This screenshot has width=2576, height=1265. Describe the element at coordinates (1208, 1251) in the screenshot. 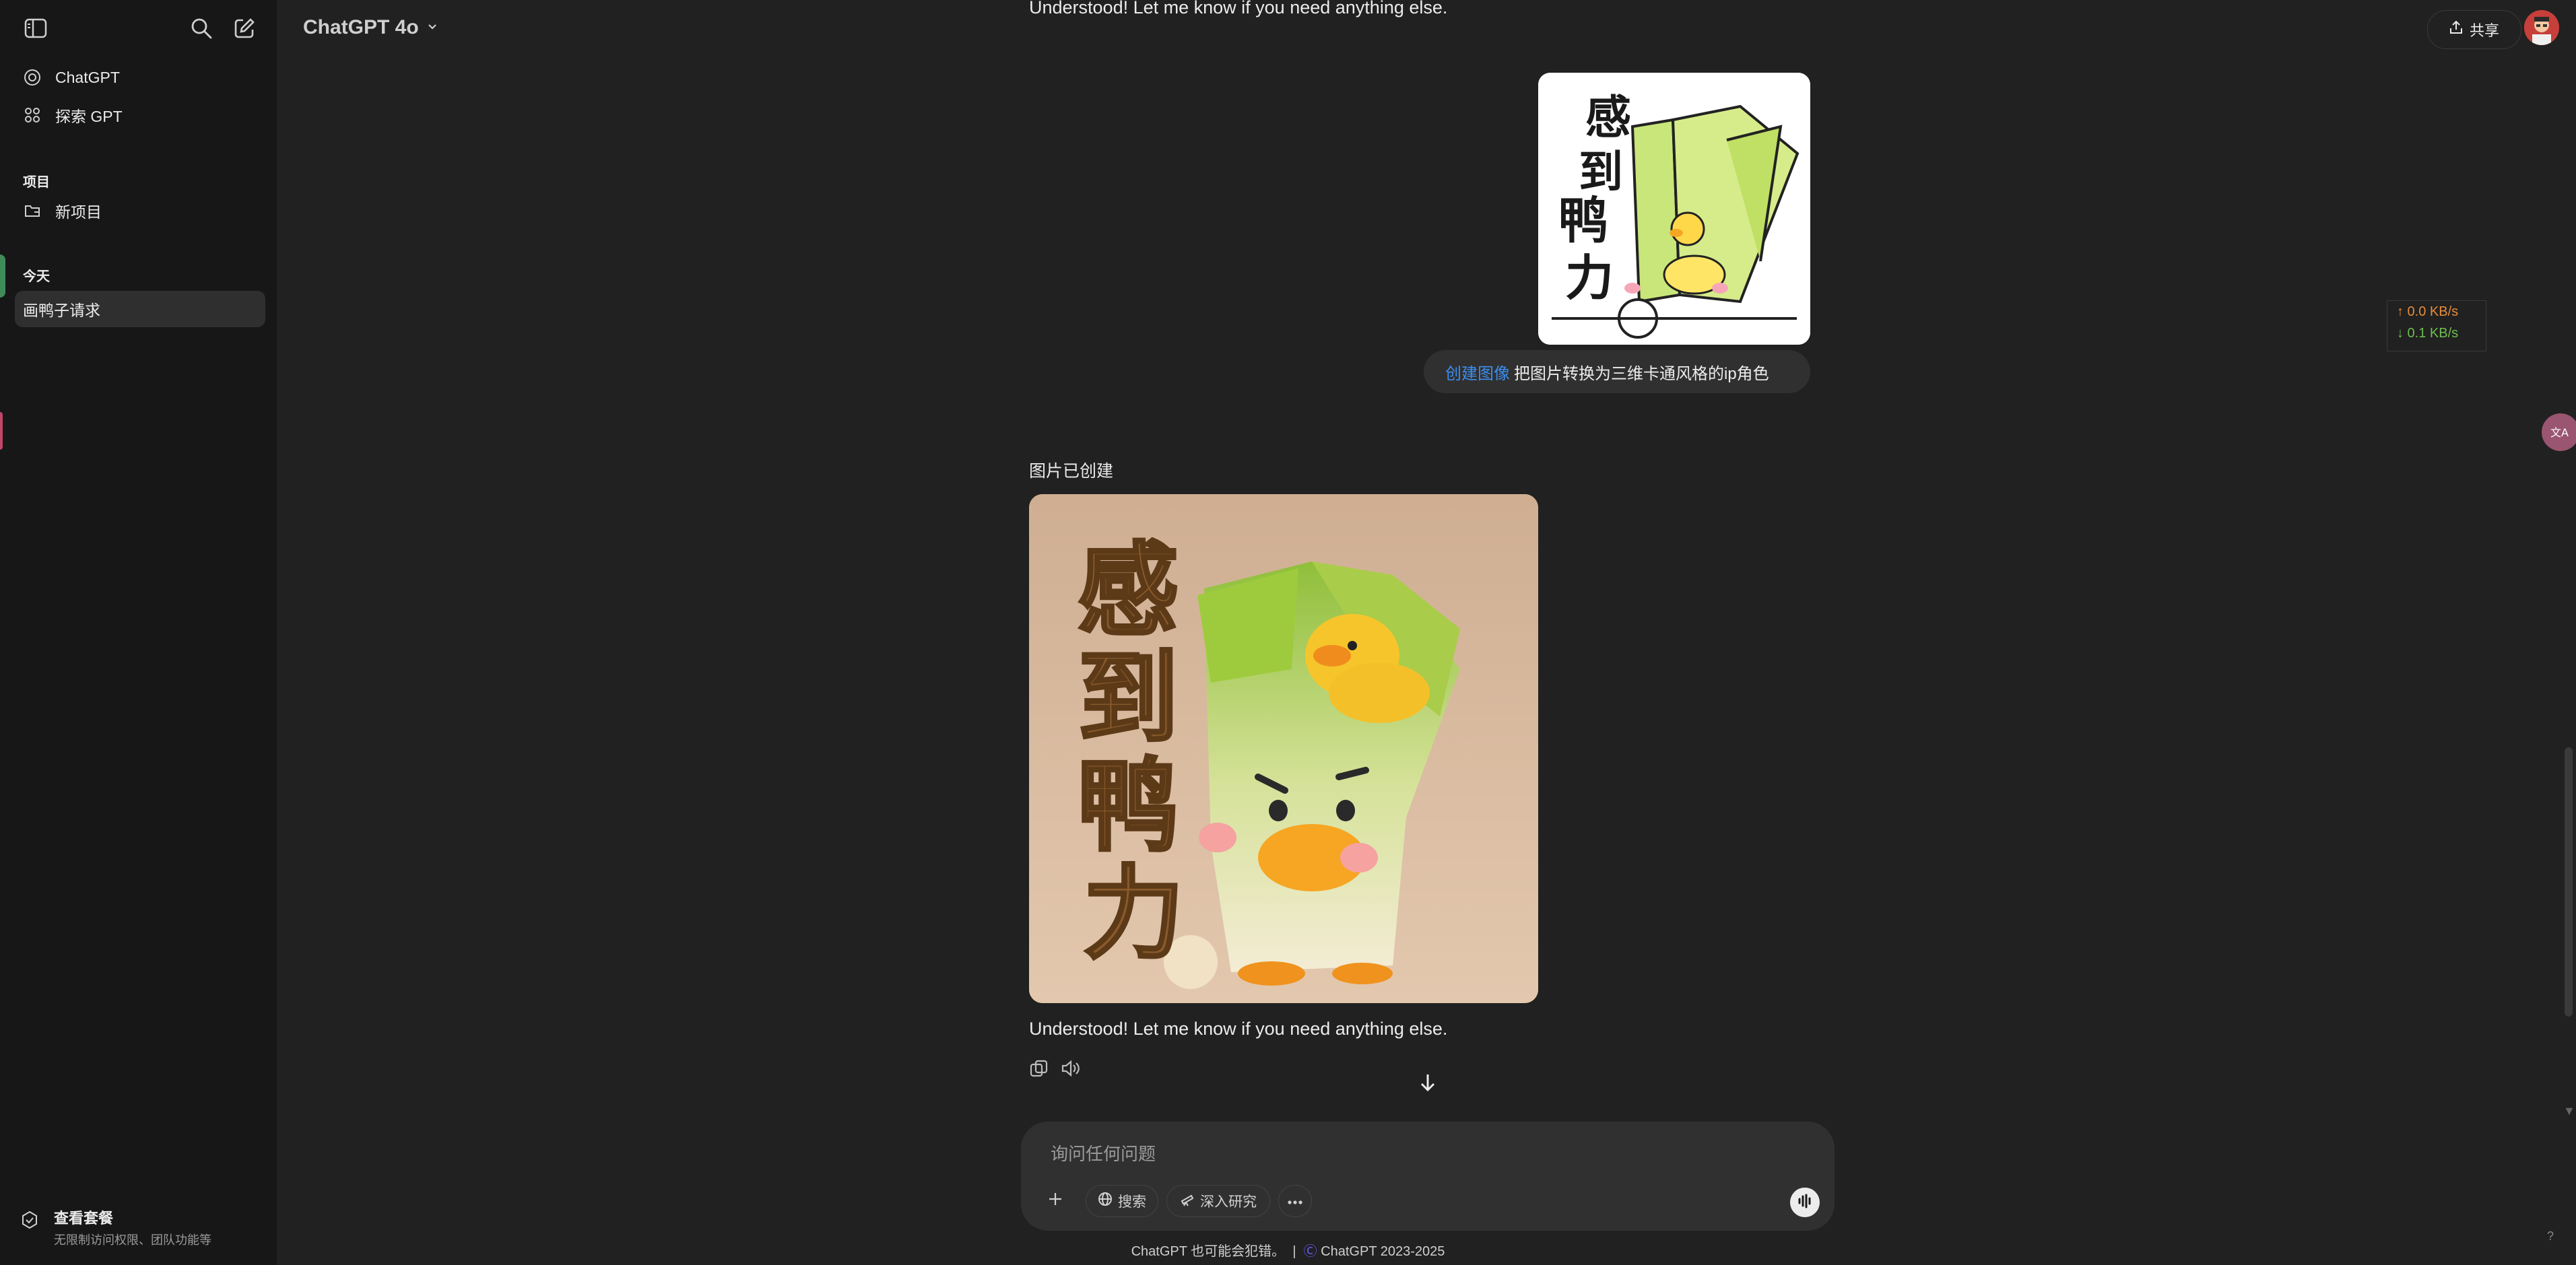

I see `disclaimer-text: ChatGPT 也可能会犯错。` at that location.